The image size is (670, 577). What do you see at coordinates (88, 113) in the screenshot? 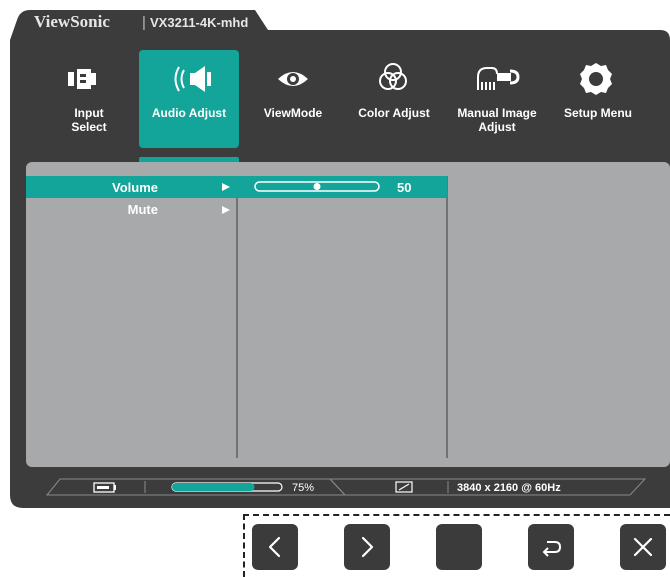
I see `menu-input-select-label-1: Input` at bounding box center [88, 113].